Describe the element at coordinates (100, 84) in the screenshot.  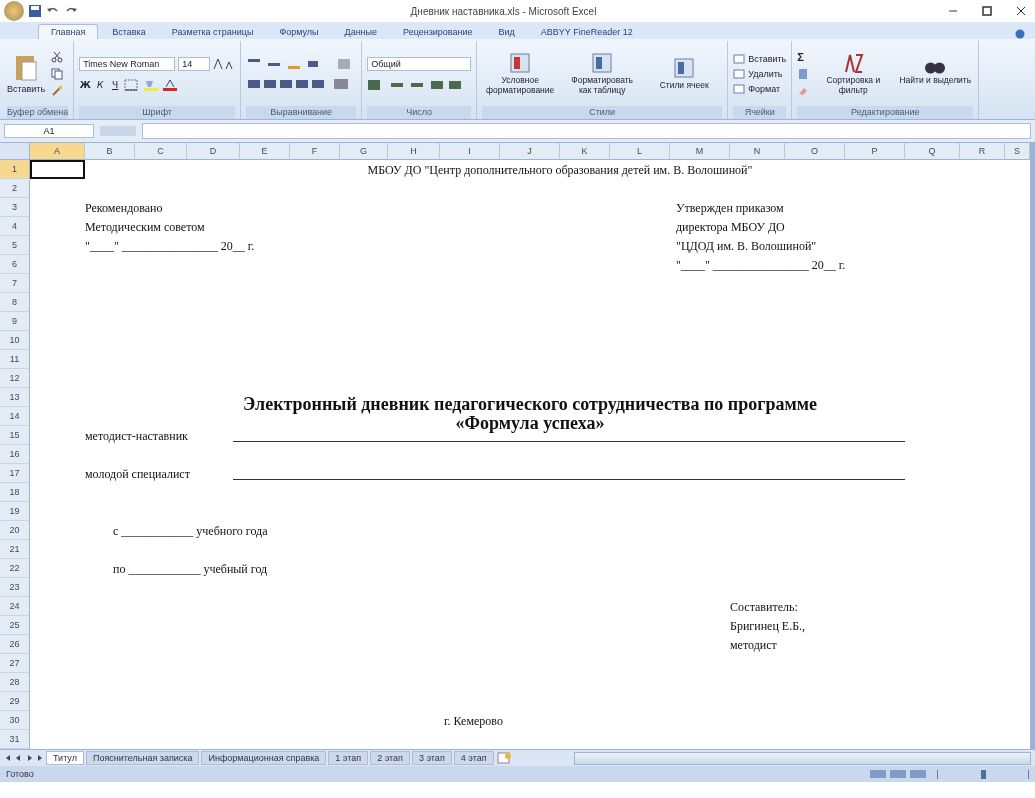
I see `italic-button: К` at that location.